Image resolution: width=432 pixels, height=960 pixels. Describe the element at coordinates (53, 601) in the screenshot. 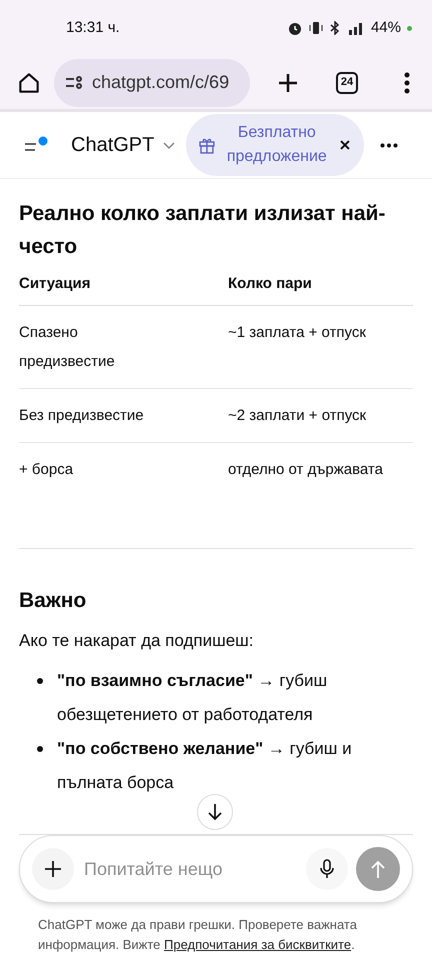

I see `section-title: Важно` at that location.